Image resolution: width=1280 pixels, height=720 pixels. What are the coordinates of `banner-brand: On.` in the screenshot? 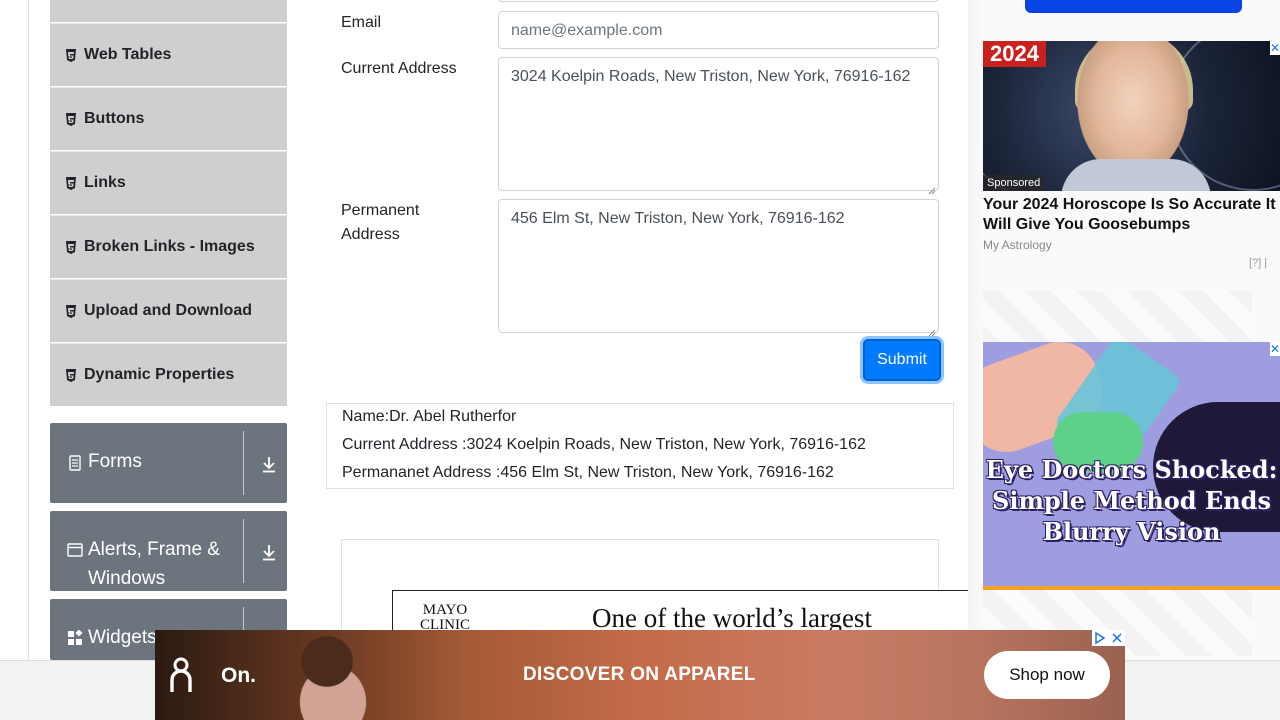 It's located at (238, 675).